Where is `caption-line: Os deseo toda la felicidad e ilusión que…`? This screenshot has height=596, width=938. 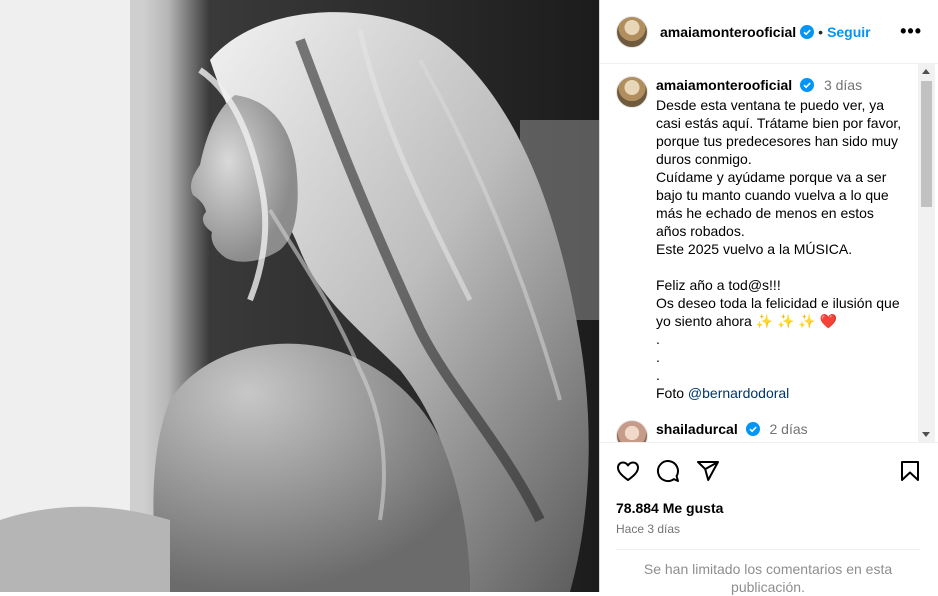
caption-line: Os deseo toda la felicidad e ilusión que… is located at coordinates (778, 312).